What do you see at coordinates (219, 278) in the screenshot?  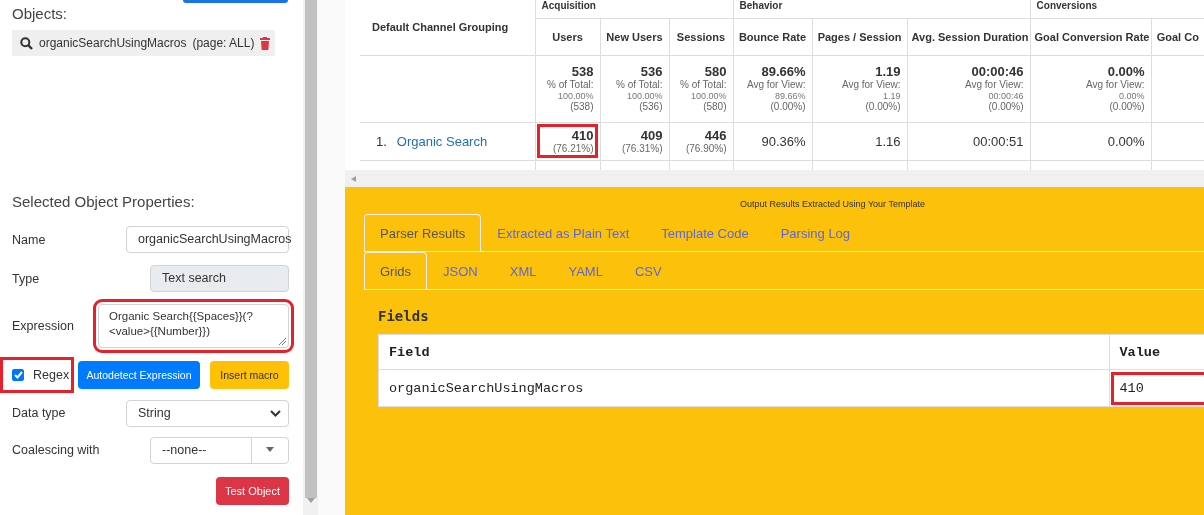 I see `type-field: Text search` at bounding box center [219, 278].